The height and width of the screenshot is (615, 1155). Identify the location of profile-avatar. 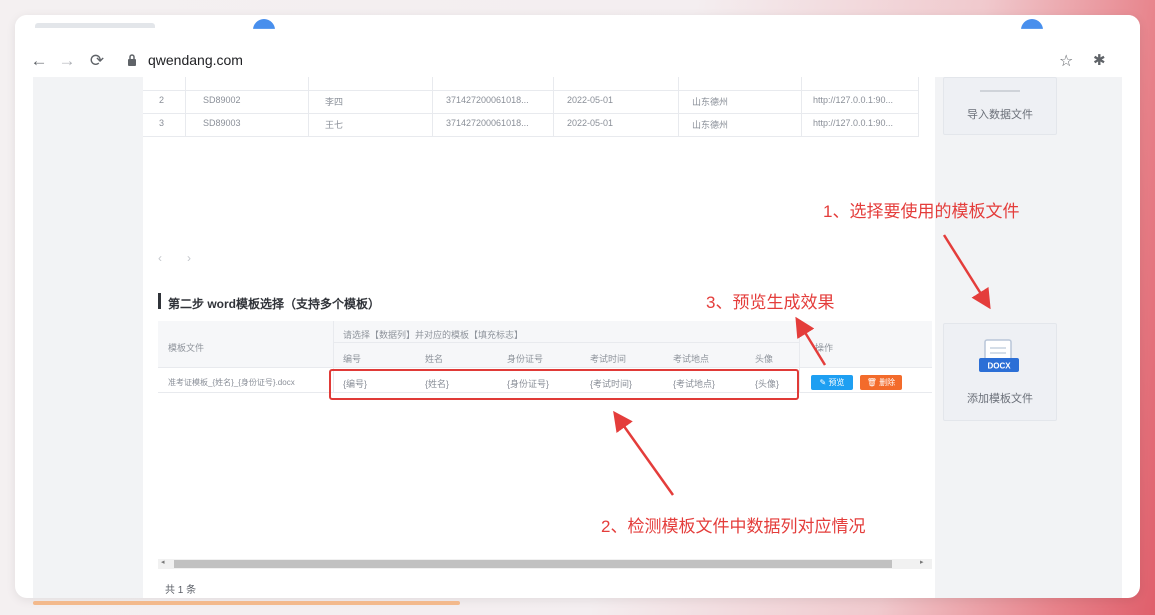
(1032, 24).